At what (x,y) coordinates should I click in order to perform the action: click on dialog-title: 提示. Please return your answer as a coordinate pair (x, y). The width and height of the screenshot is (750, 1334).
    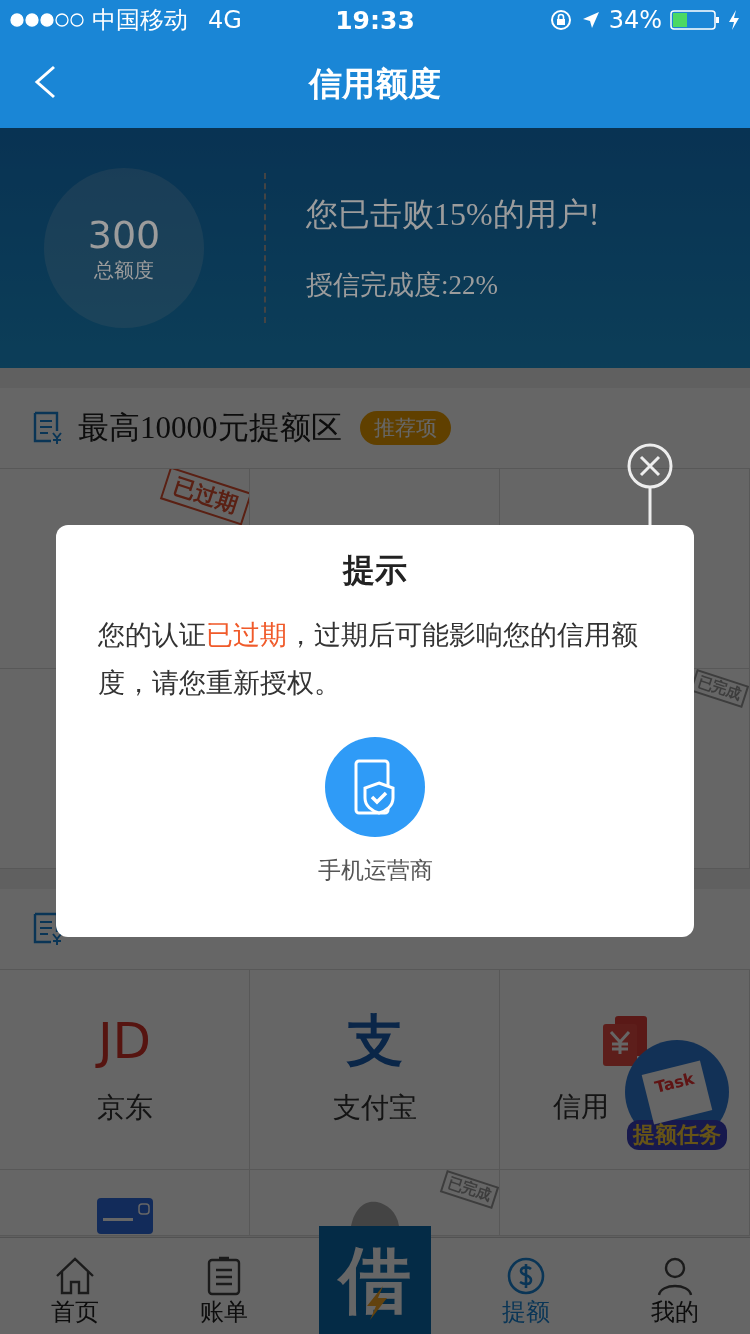
    Looking at the image, I should click on (375, 570).